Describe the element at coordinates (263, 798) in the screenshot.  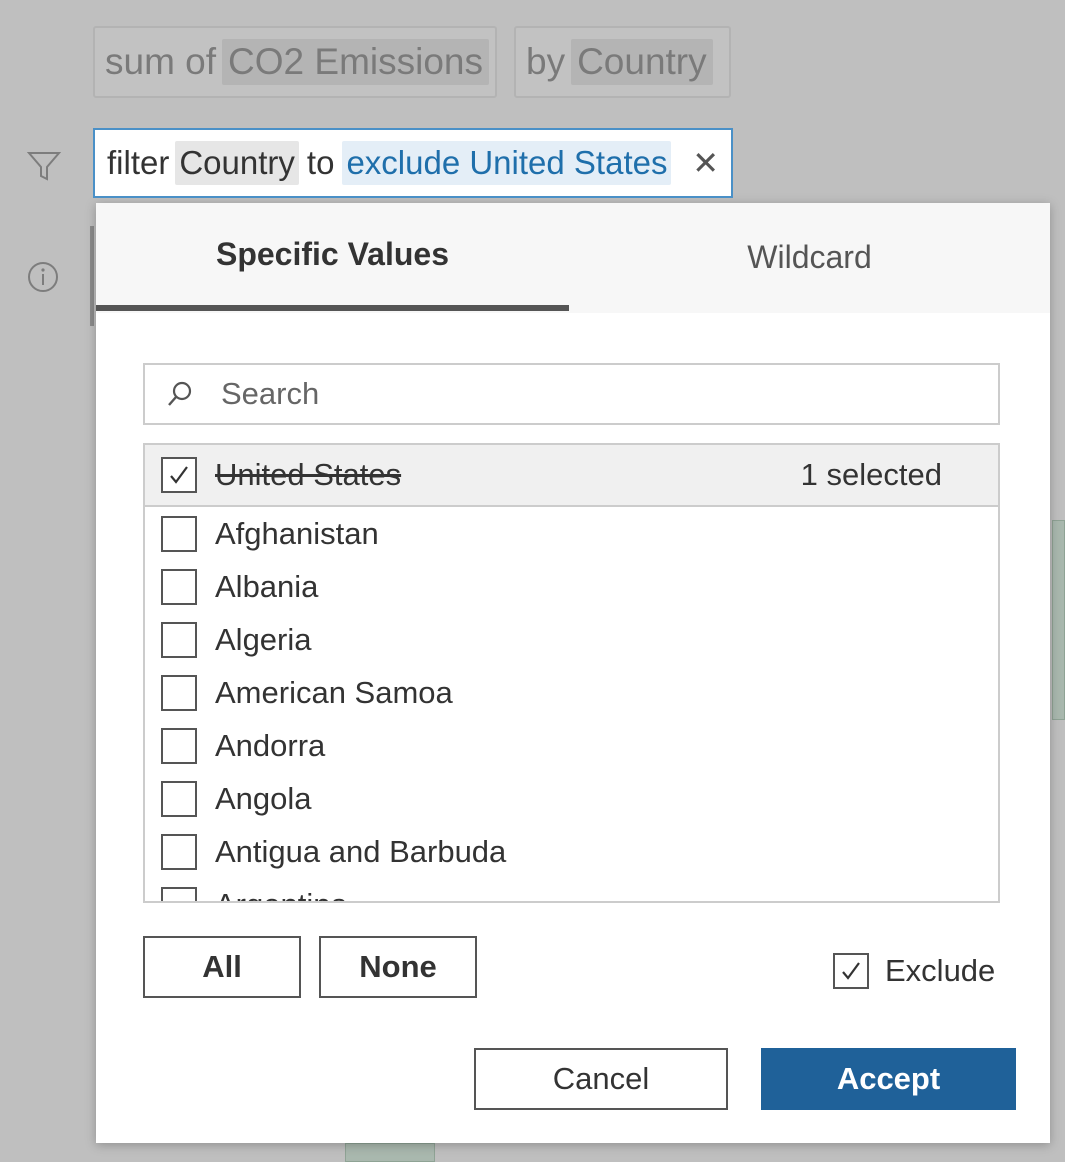
I see `list-item-label: Angola` at that location.